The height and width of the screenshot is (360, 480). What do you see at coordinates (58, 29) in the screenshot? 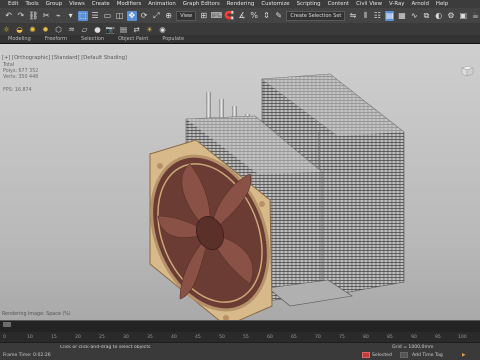
I see `vray-proxy-icon: ⬡` at bounding box center [58, 29].